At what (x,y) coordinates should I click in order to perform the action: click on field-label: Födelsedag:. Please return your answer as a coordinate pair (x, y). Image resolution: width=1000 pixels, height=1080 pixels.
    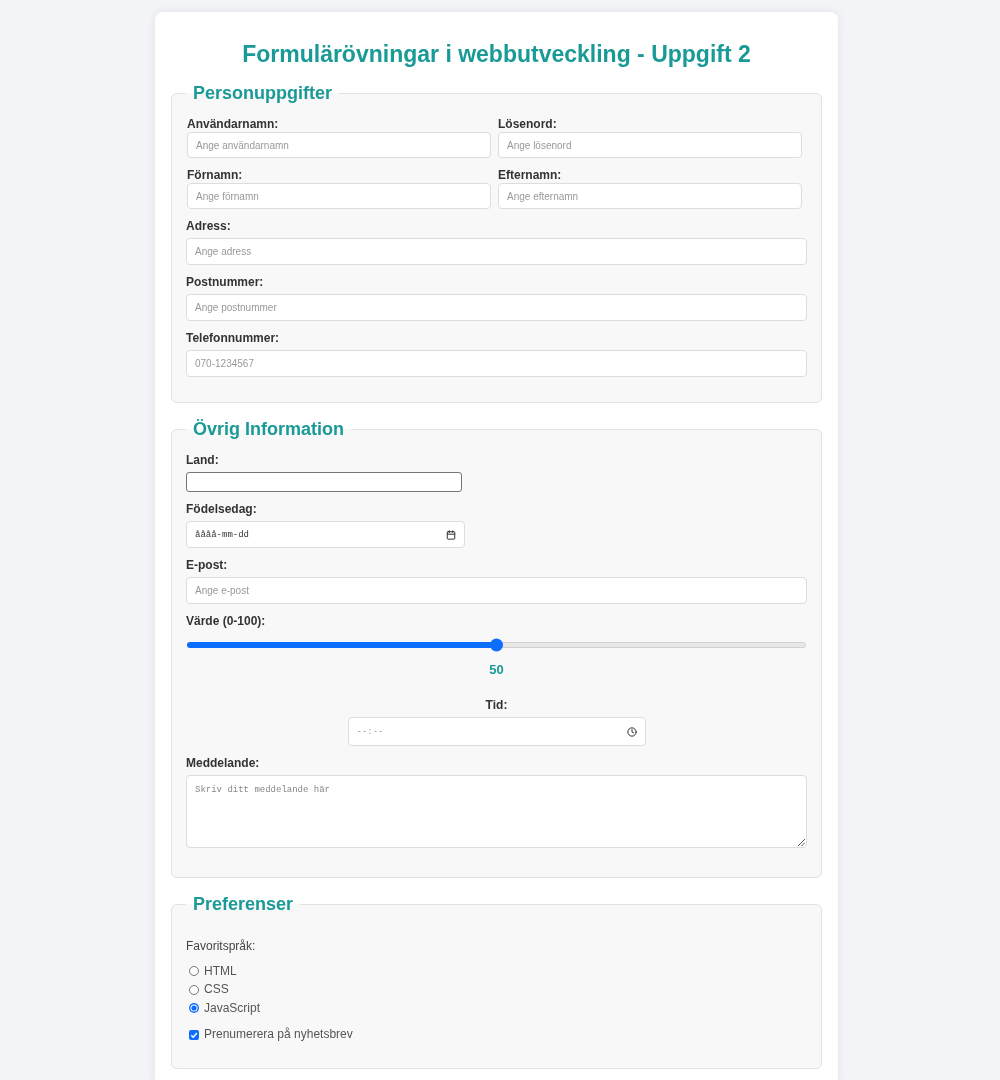
    Looking at the image, I should click on (221, 509).